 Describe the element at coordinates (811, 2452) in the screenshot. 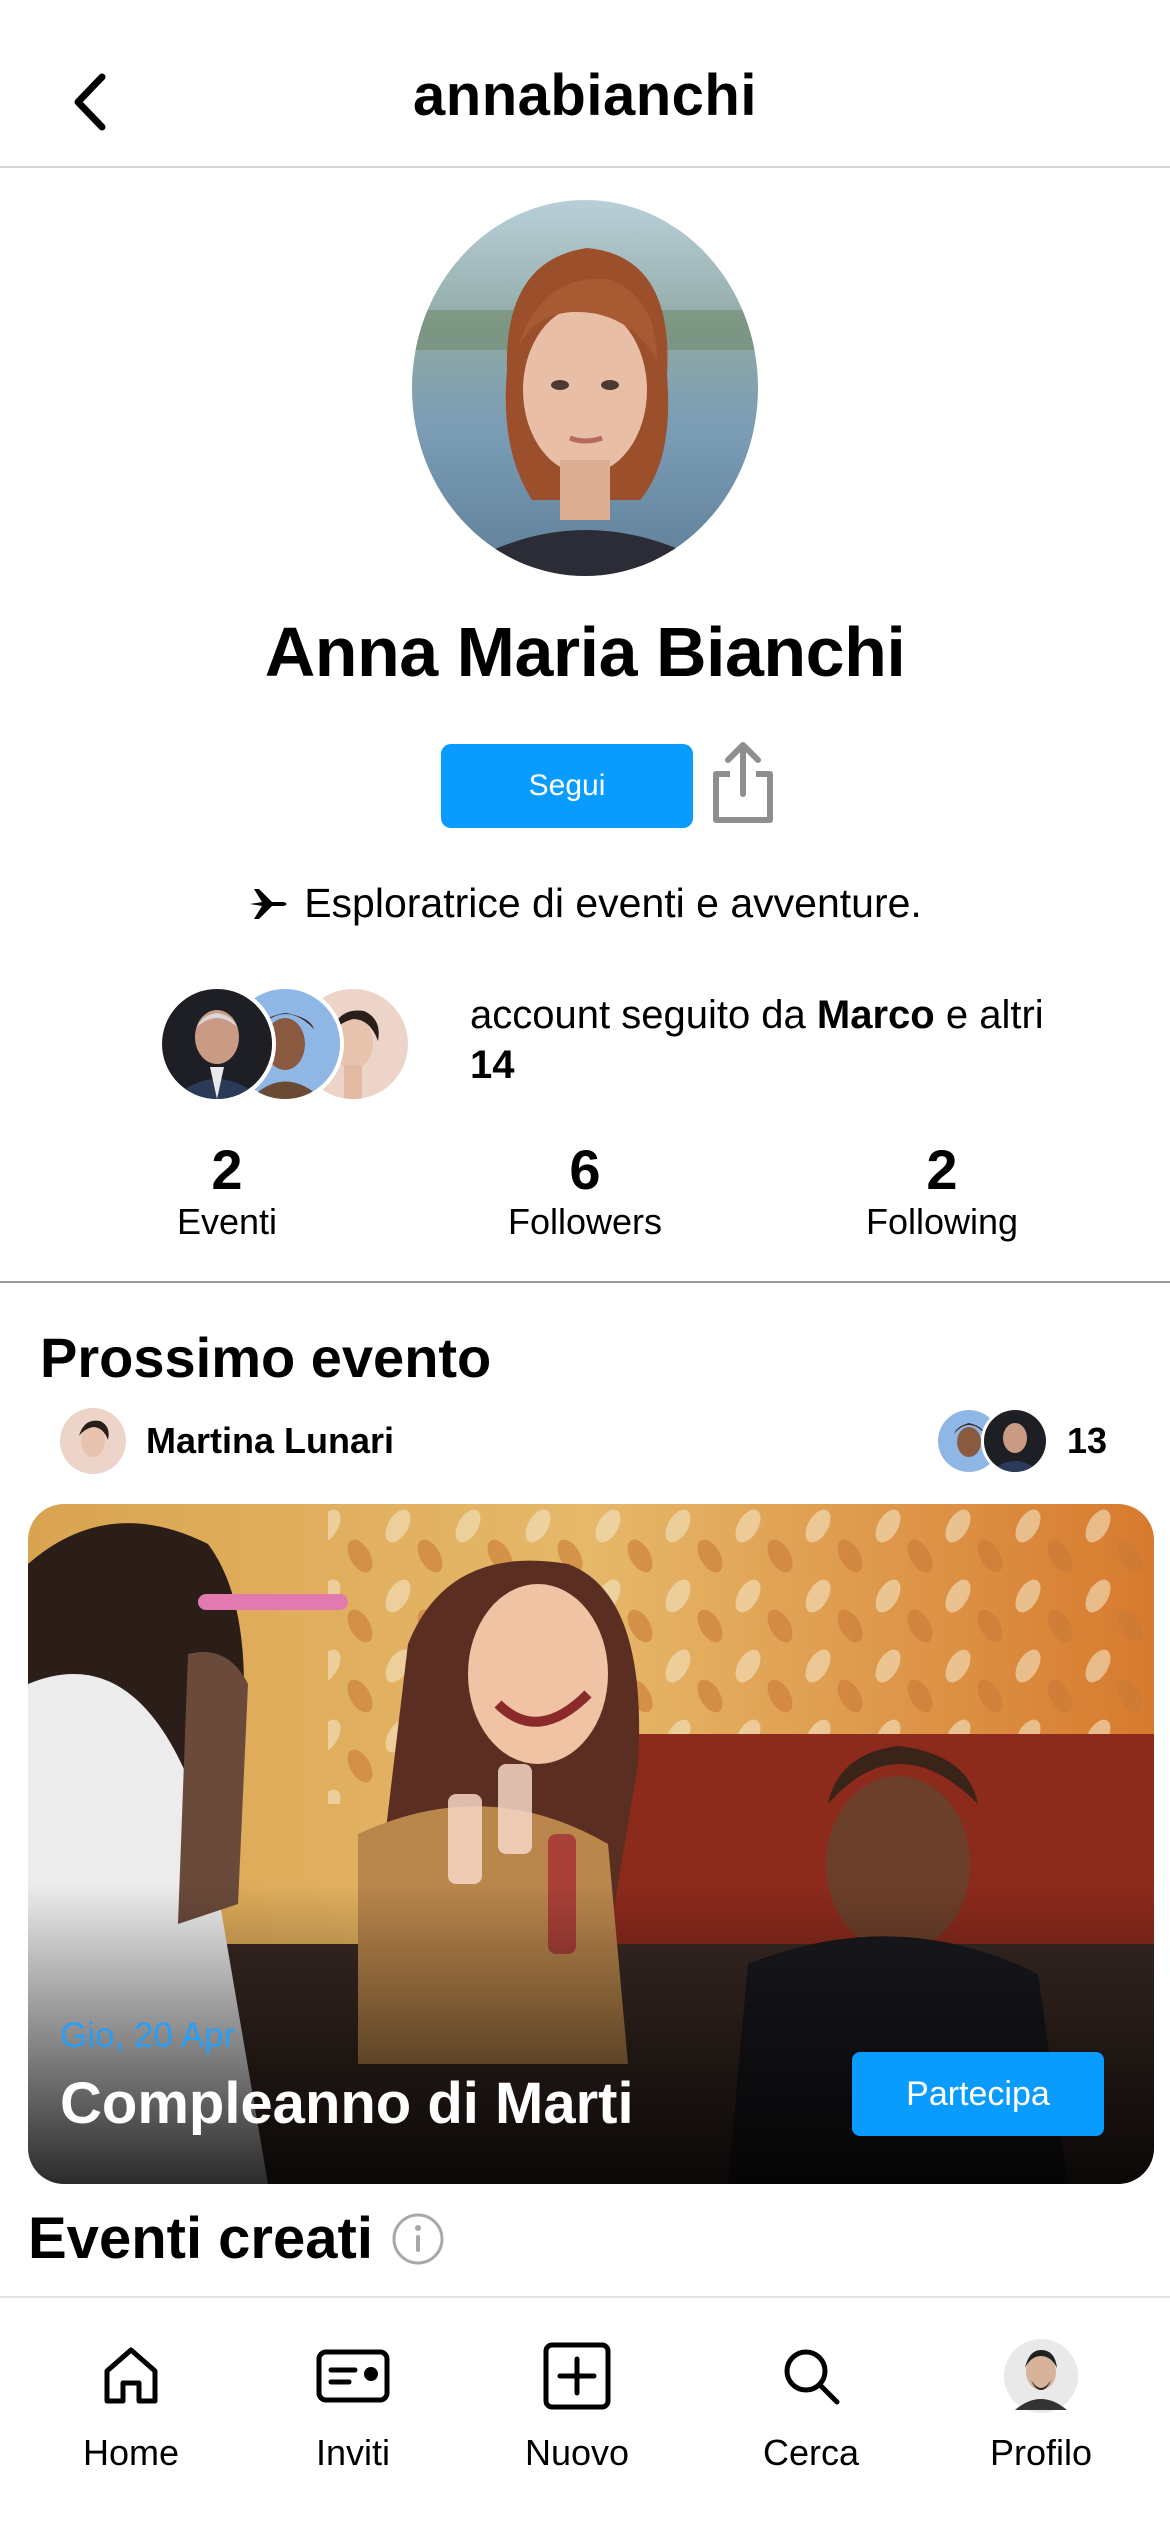

I see `tab-label: Cerca` at that location.